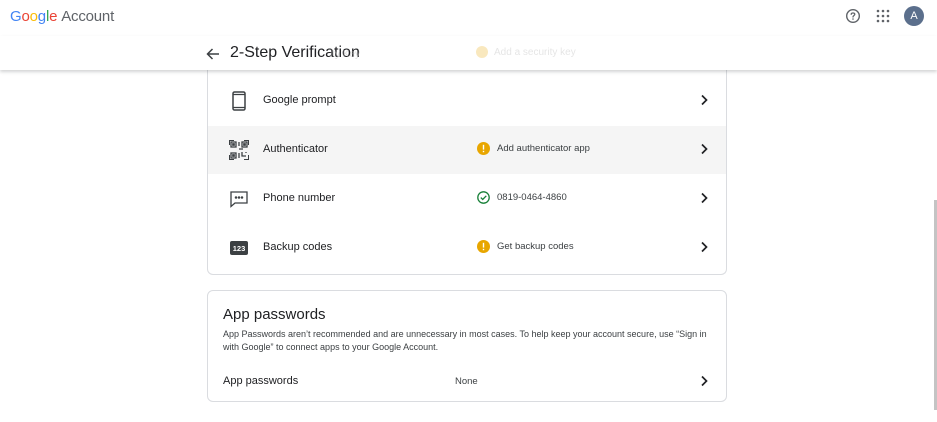 The width and height of the screenshot is (937, 422). I want to click on backup-codes-icon-text: 123, so click(239, 248).